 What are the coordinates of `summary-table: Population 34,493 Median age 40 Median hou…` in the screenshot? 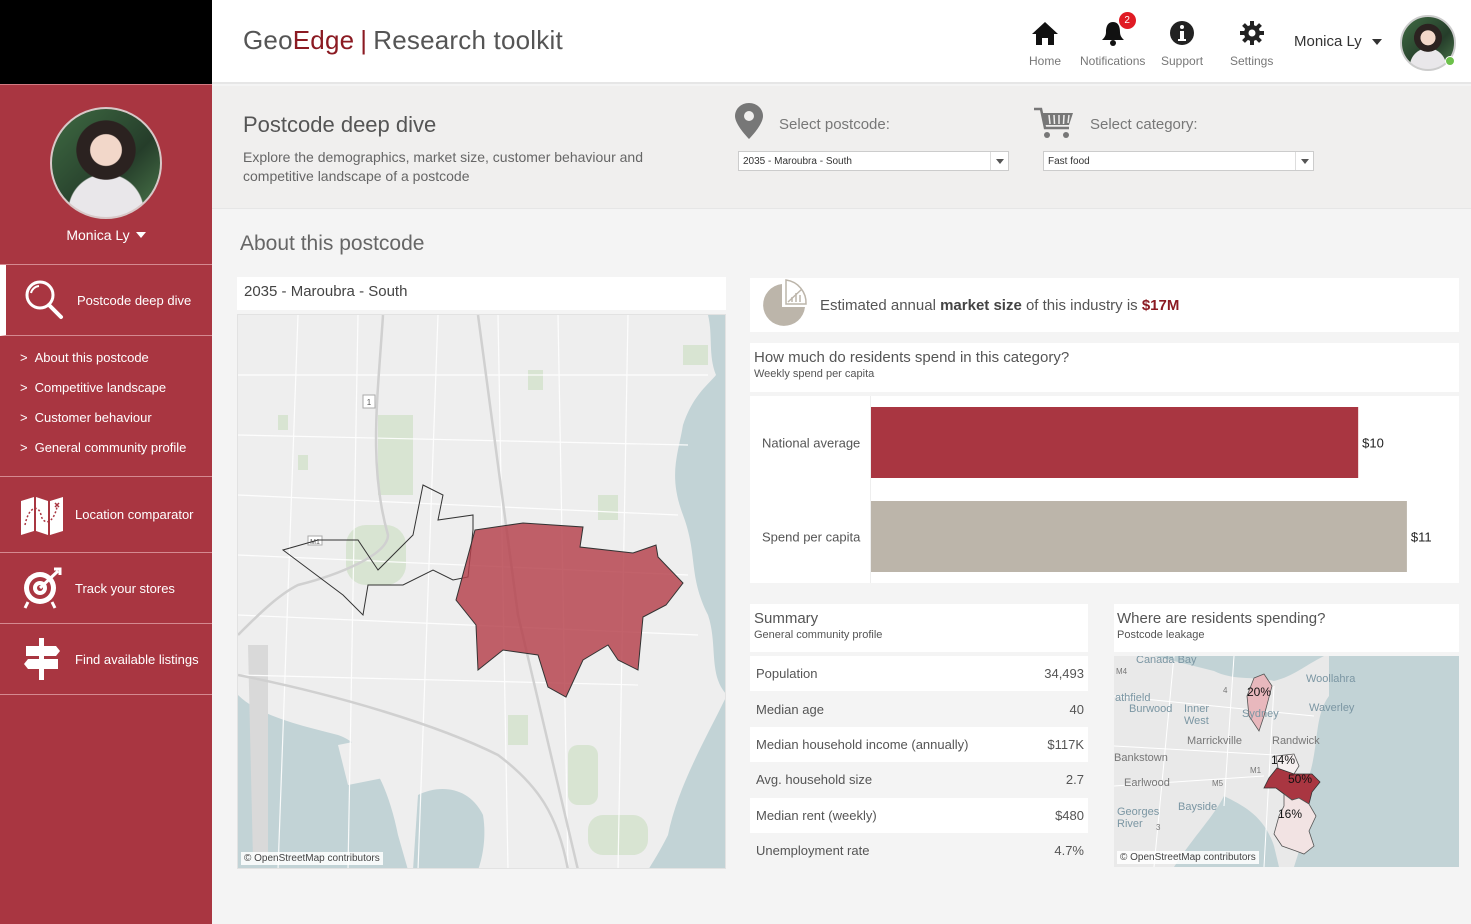 It's located at (919, 762).